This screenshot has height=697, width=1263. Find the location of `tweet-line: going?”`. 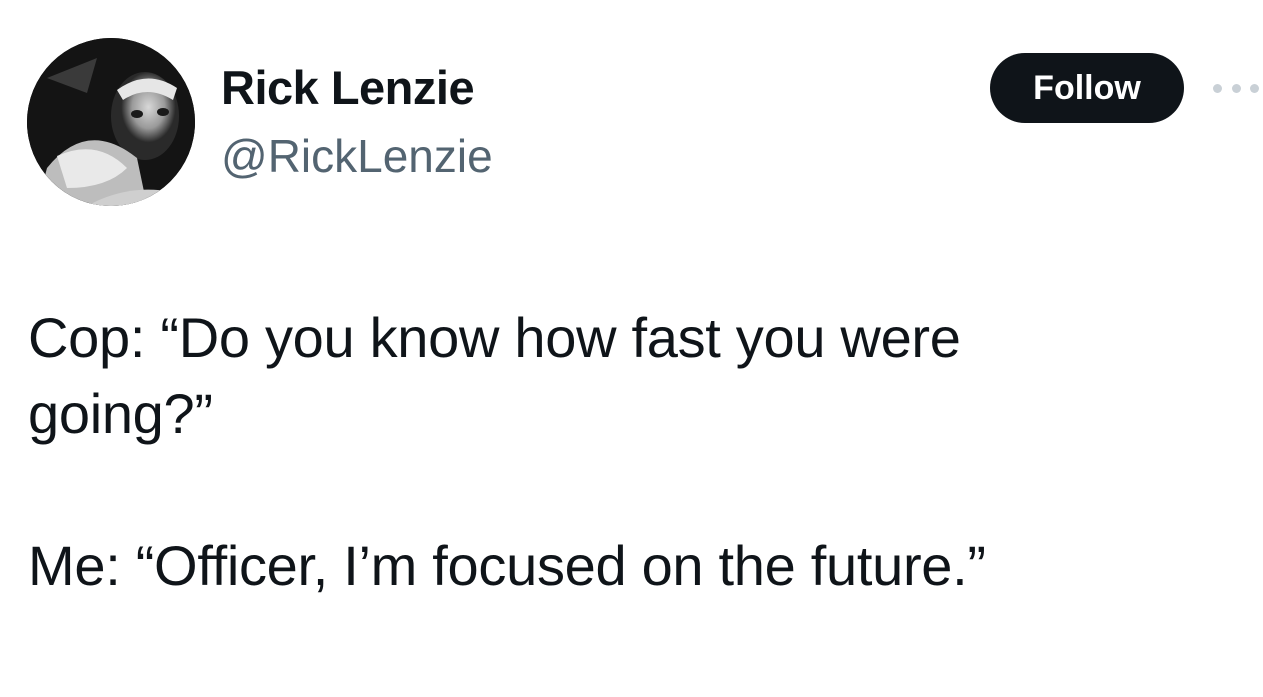

tweet-line: going?” is located at coordinates (120, 413).